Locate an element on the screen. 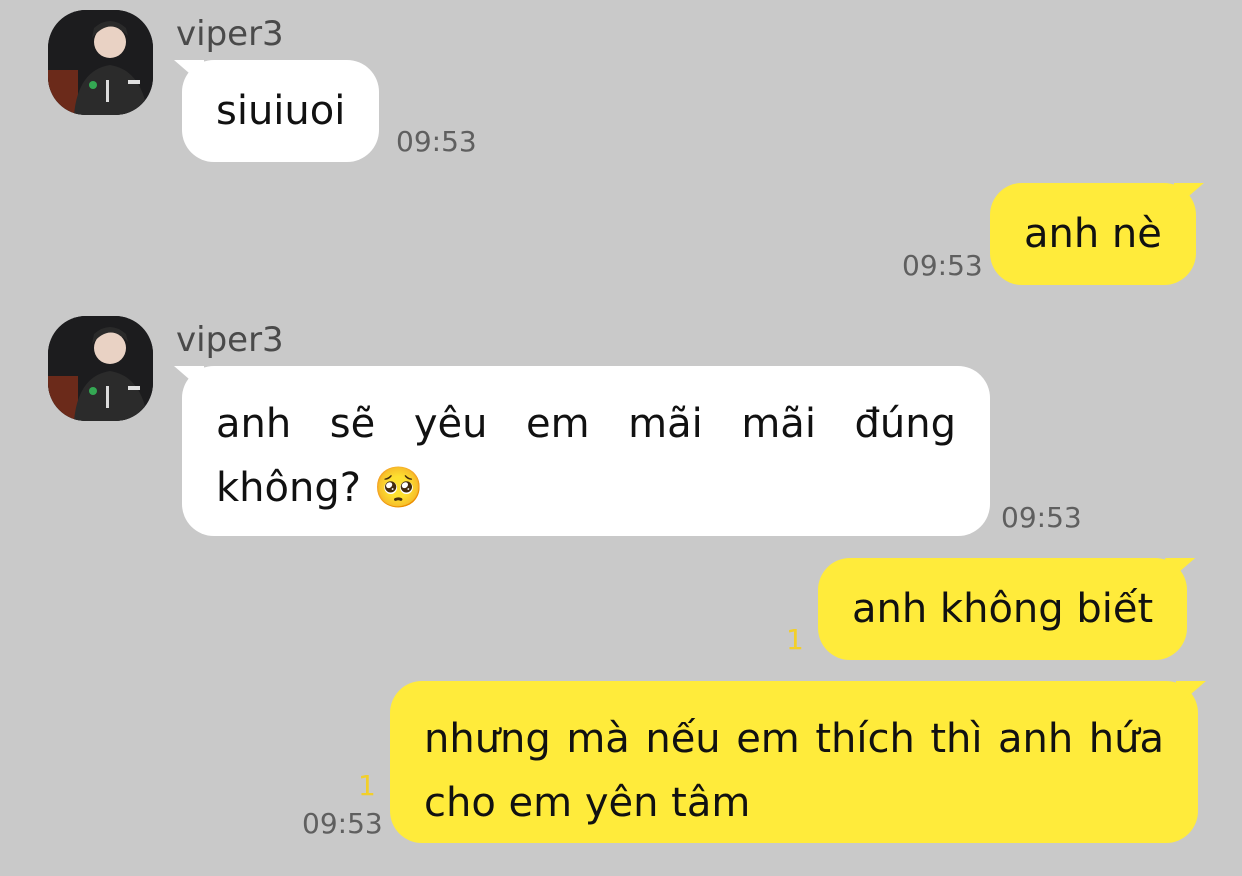 The height and width of the screenshot is (876, 1242). message-bubble-incoming: anh sẽ yêu em mãi mãi đúng không? 🥺 is located at coordinates (586, 451).